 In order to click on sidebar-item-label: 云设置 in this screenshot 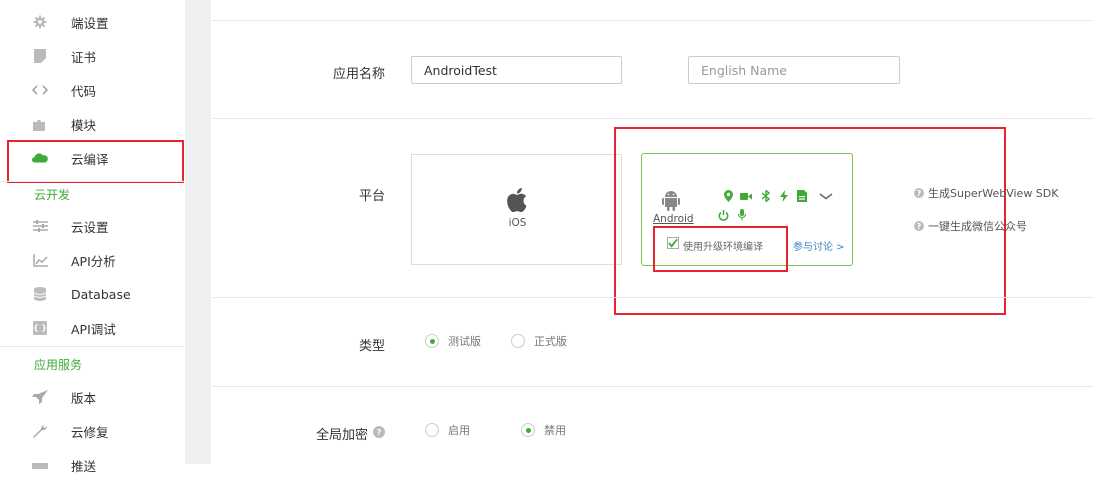, I will do `click(90, 227)`.